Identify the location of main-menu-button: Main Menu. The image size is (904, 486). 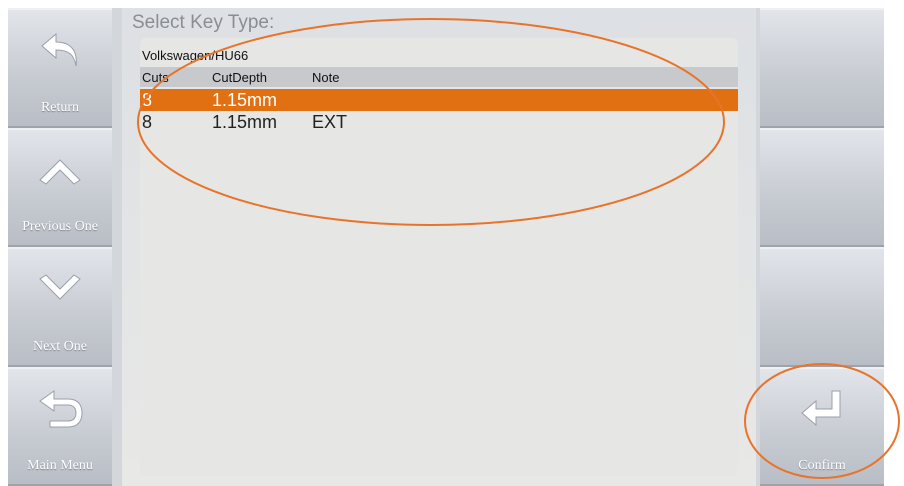
(60, 426).